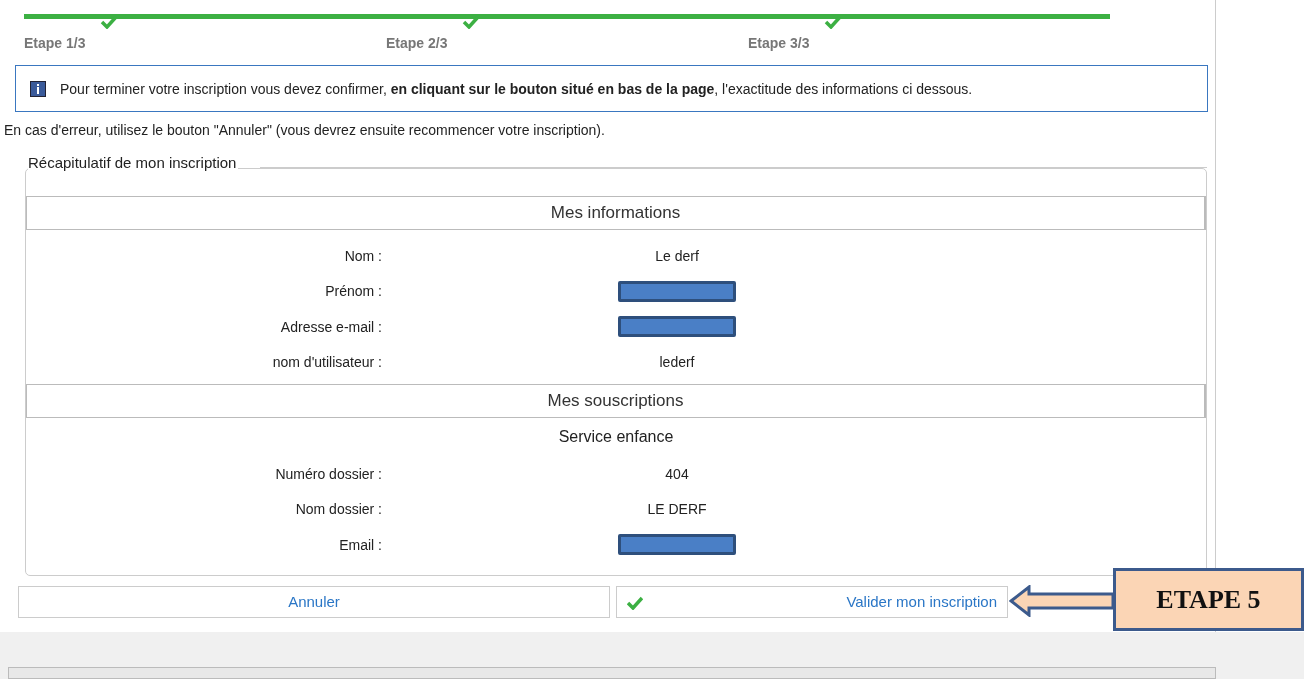  I want to click on step-callout: ETAPE 5, so click(1208, 599).